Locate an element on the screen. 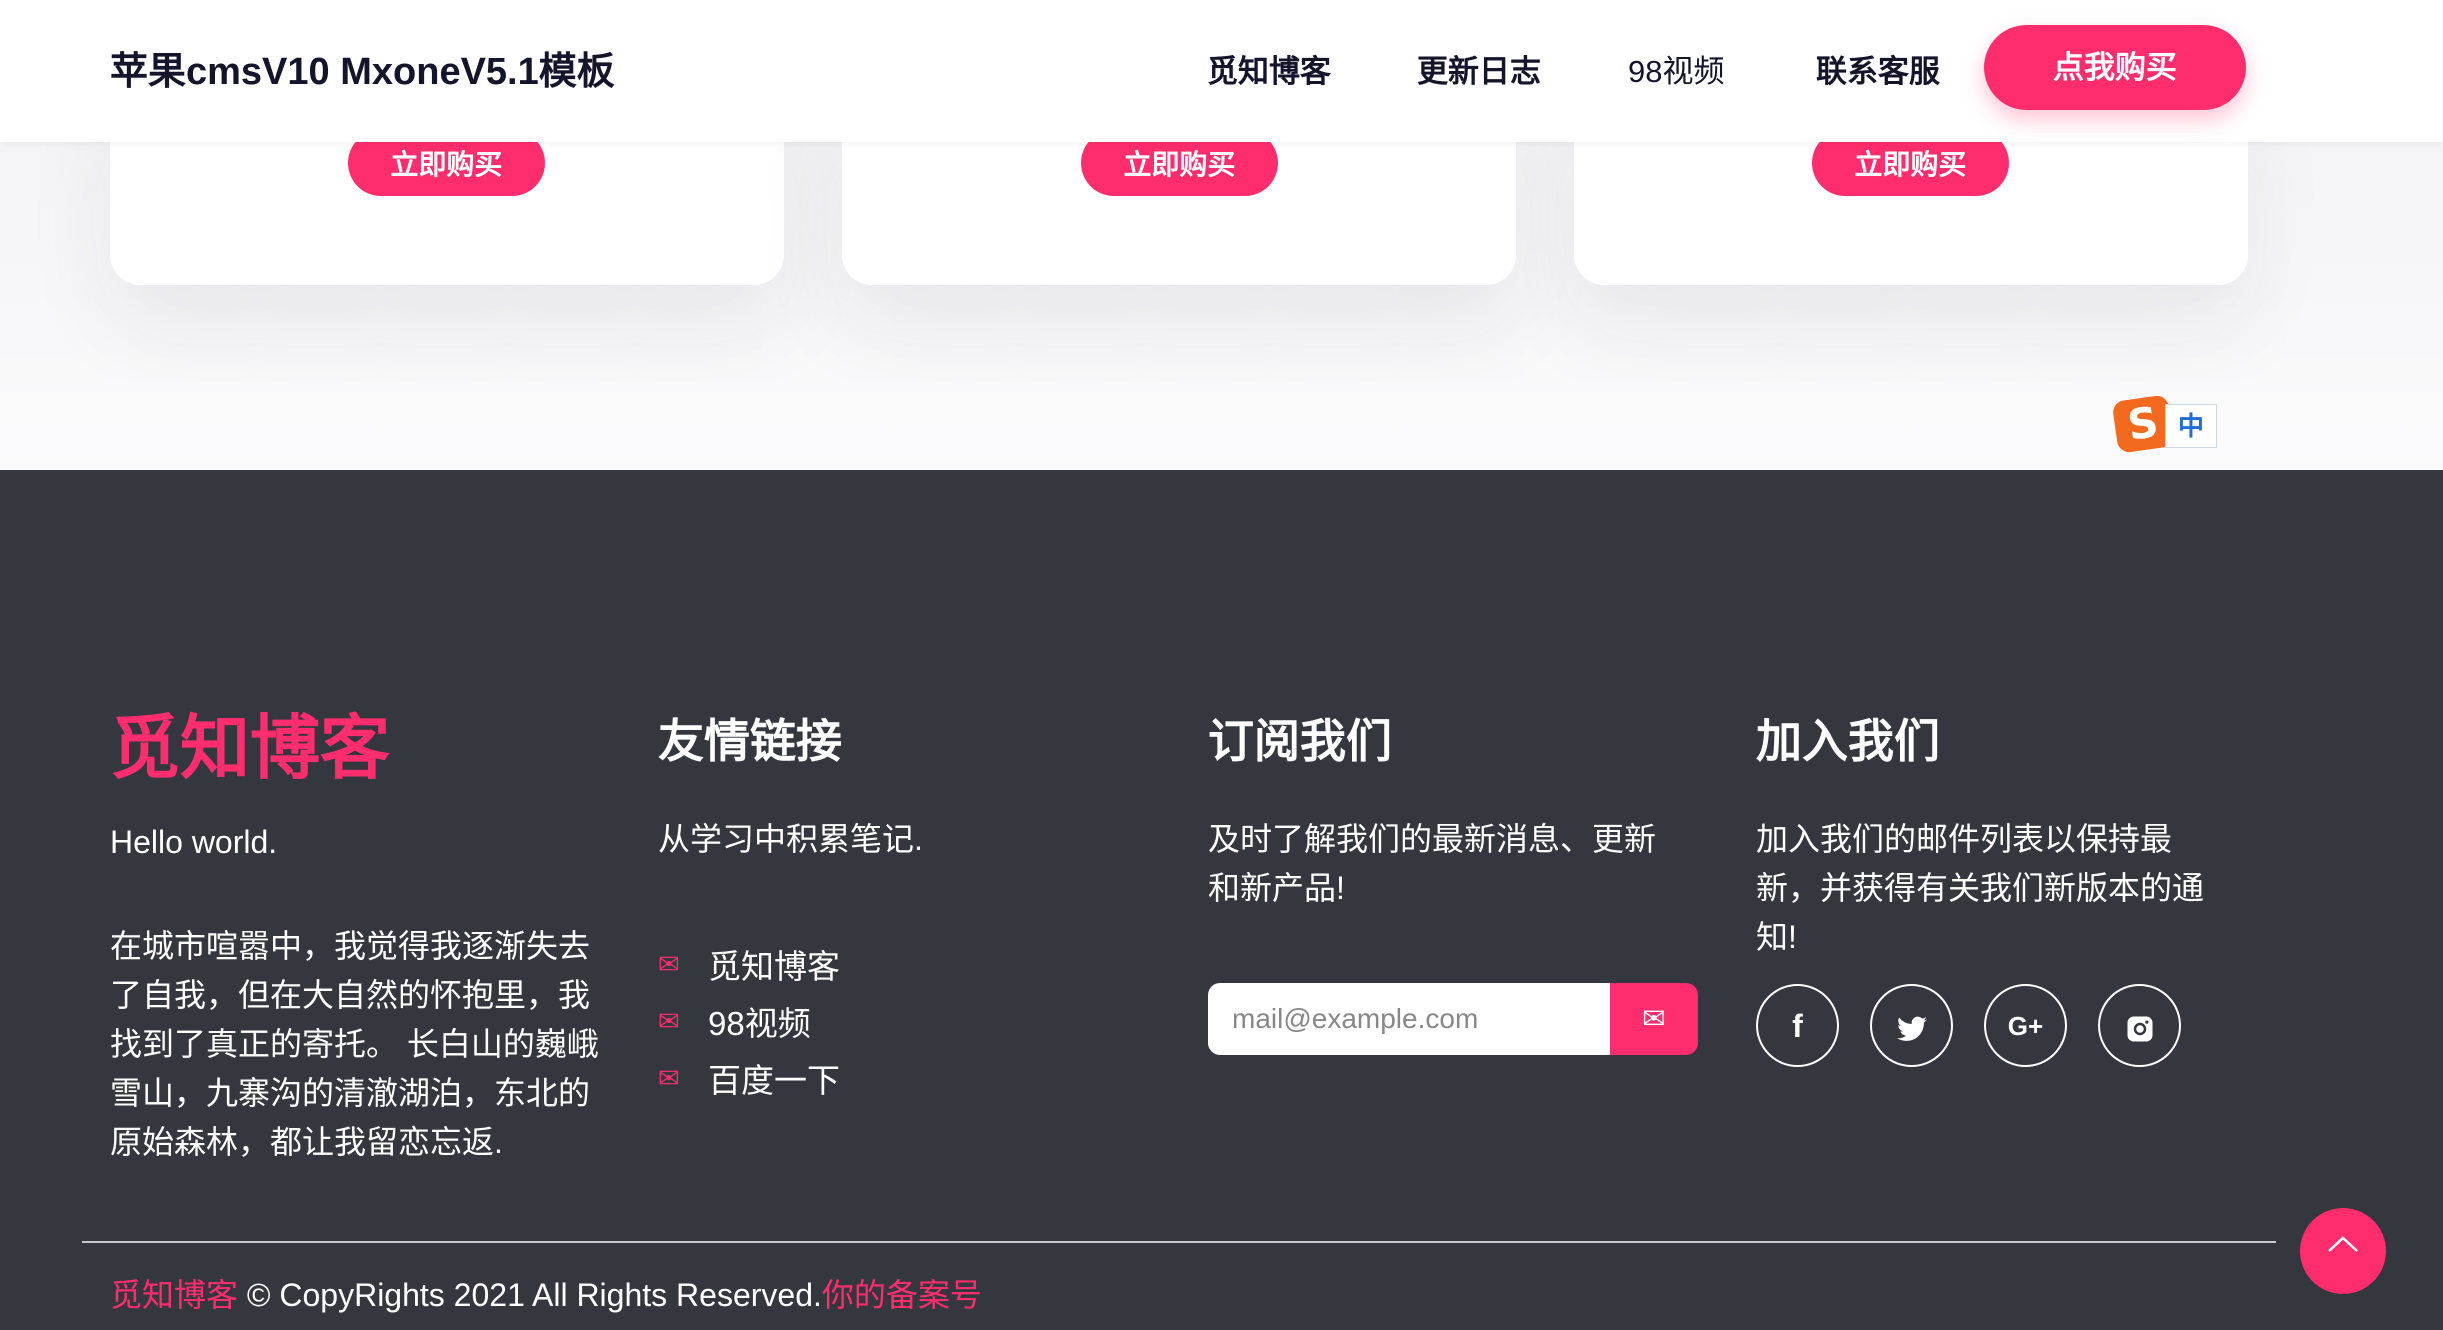 The image size is (2443, 1330). nav-link-changelog: 更新日志 is located at coordinates (1479, 68).